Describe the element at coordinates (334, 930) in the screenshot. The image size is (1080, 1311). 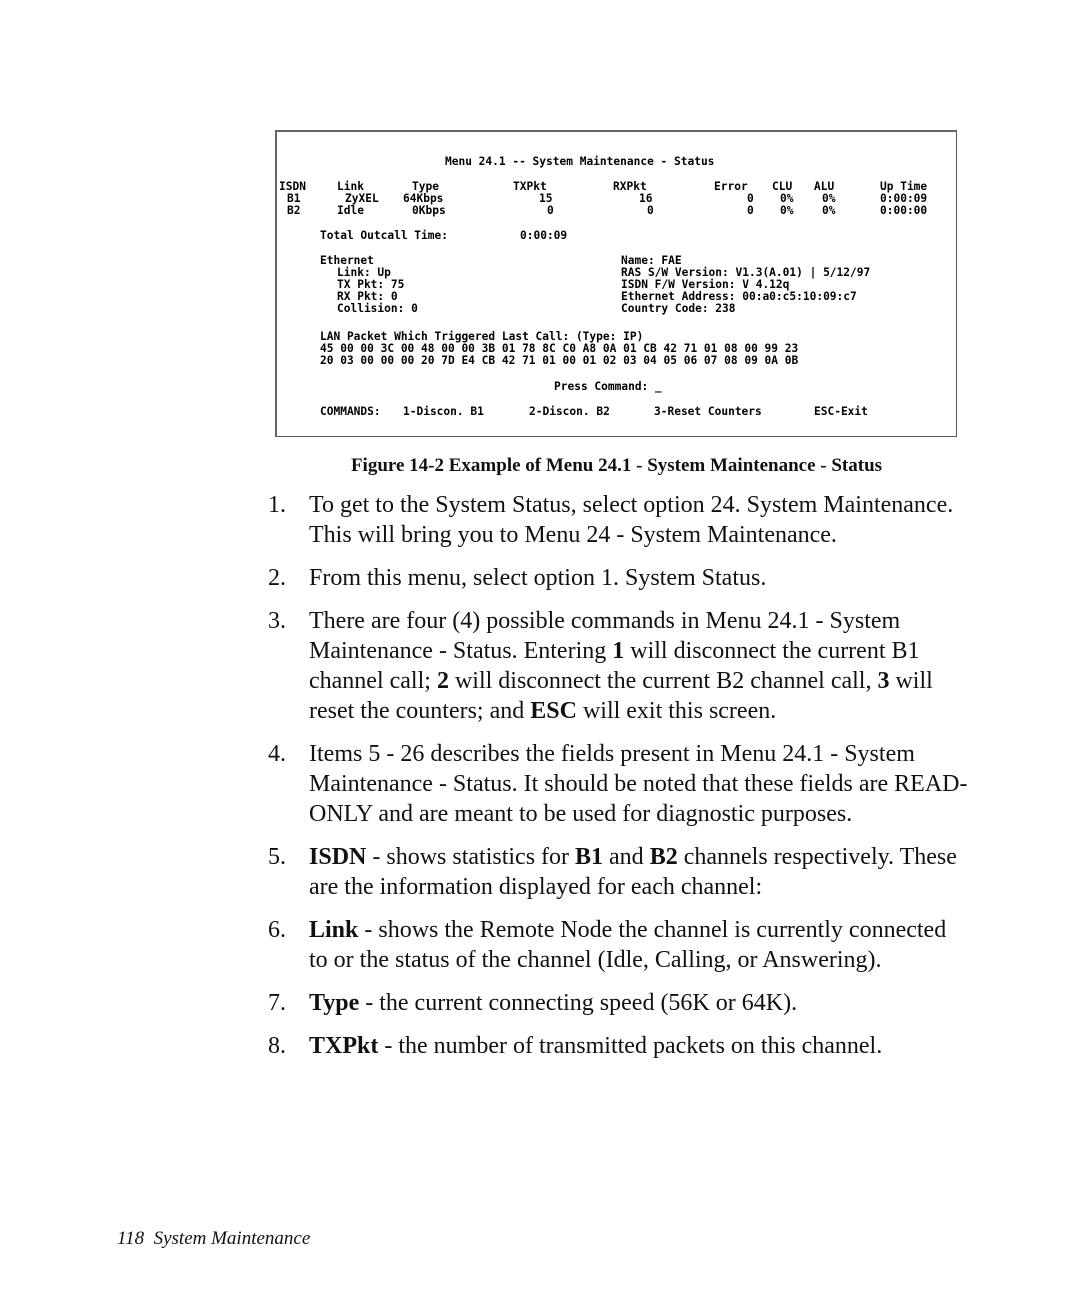
I see `bold-term: Link` at that location.